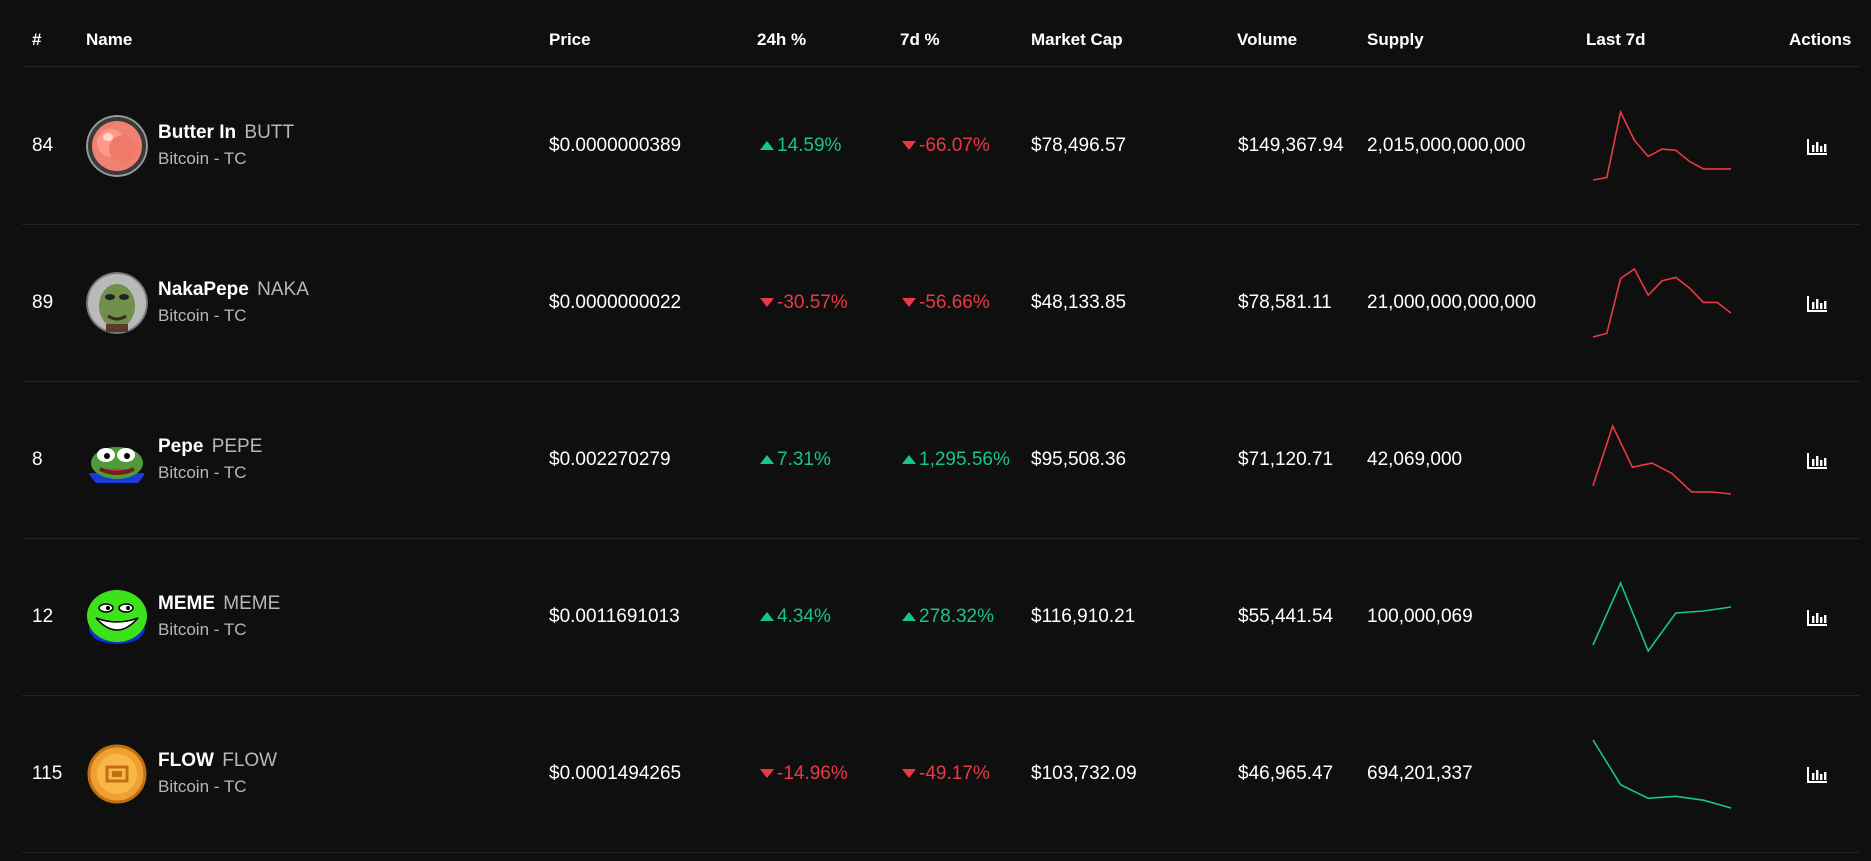 This screenshot has height=861, width=1871. I want to click on coin-name: NakaPepe, so click(203, 289).